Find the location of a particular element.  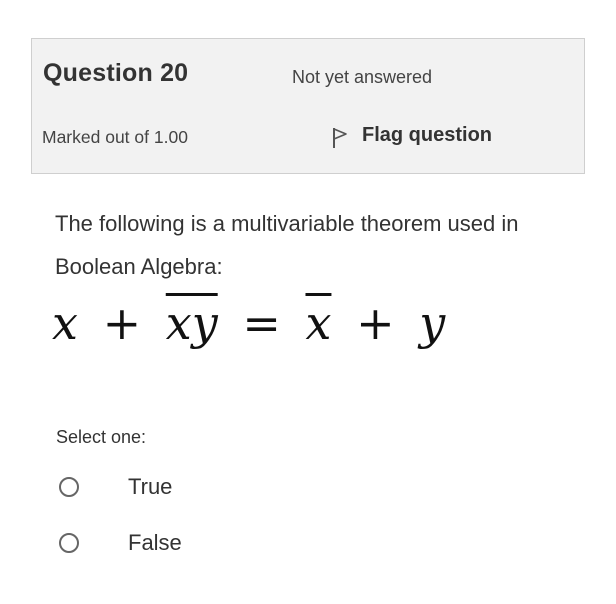

option-true-label: True is located at coordinates (150, 487).